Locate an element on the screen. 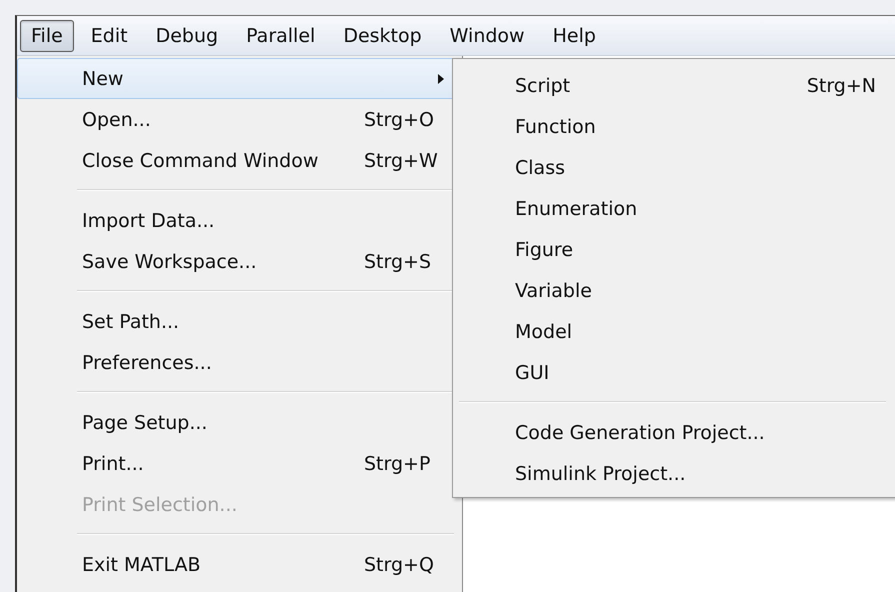 Image resolution: width=895 pixels, height=592 pixels. menu-item: File is located at coordinates (47, 36).